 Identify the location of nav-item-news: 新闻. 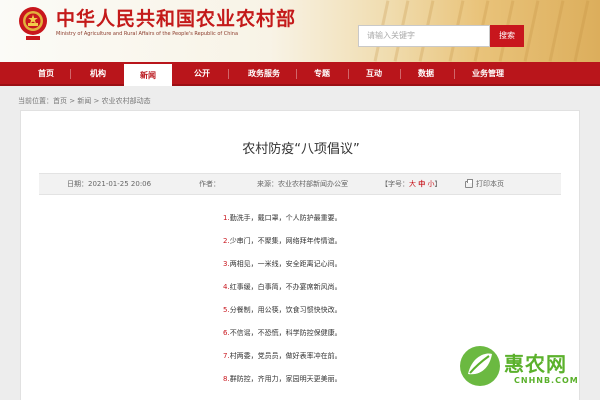
(148, 74).